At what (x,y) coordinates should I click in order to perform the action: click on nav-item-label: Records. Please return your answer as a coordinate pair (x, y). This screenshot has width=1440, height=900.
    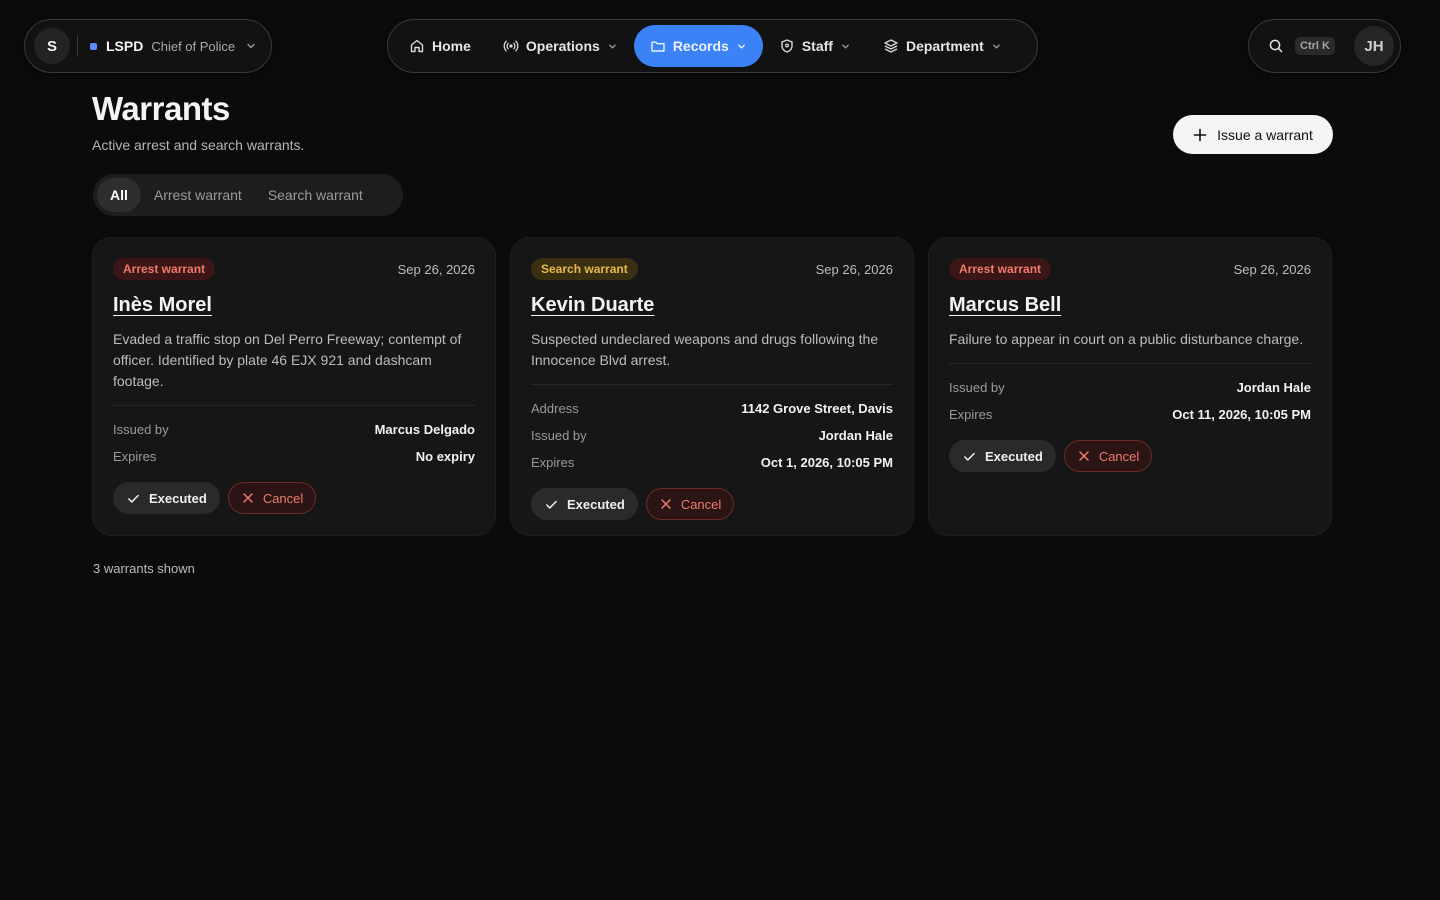
    Looking at the image, I should click on (700, 46).